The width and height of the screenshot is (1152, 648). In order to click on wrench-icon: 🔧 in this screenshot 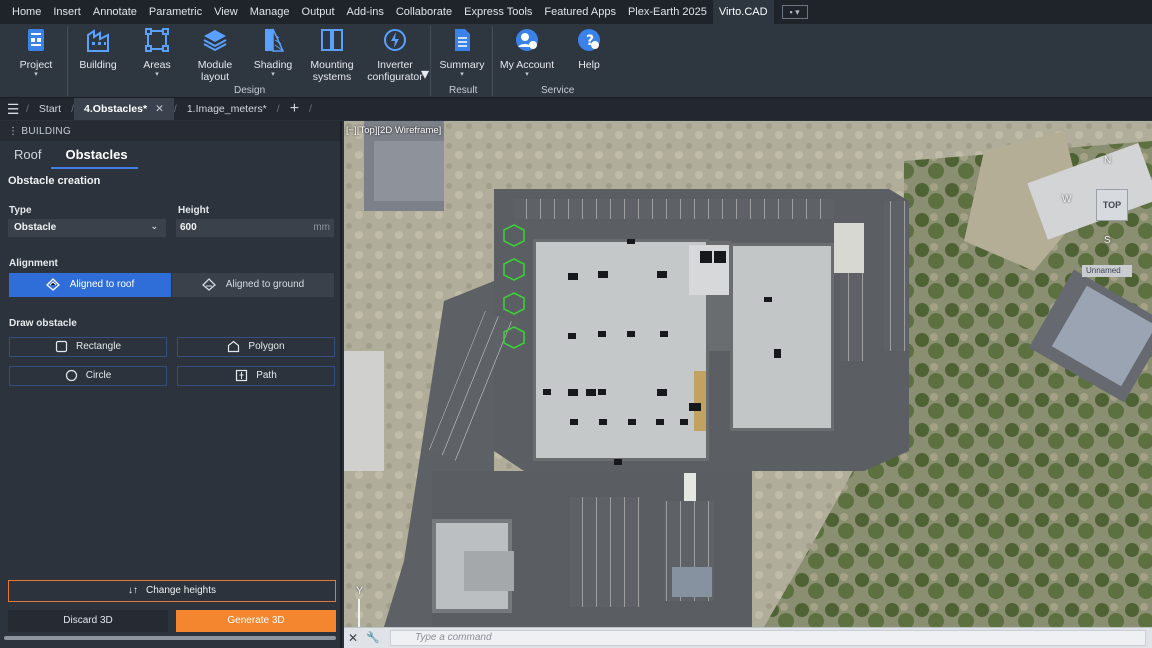, I will do `click(373, 637)`.